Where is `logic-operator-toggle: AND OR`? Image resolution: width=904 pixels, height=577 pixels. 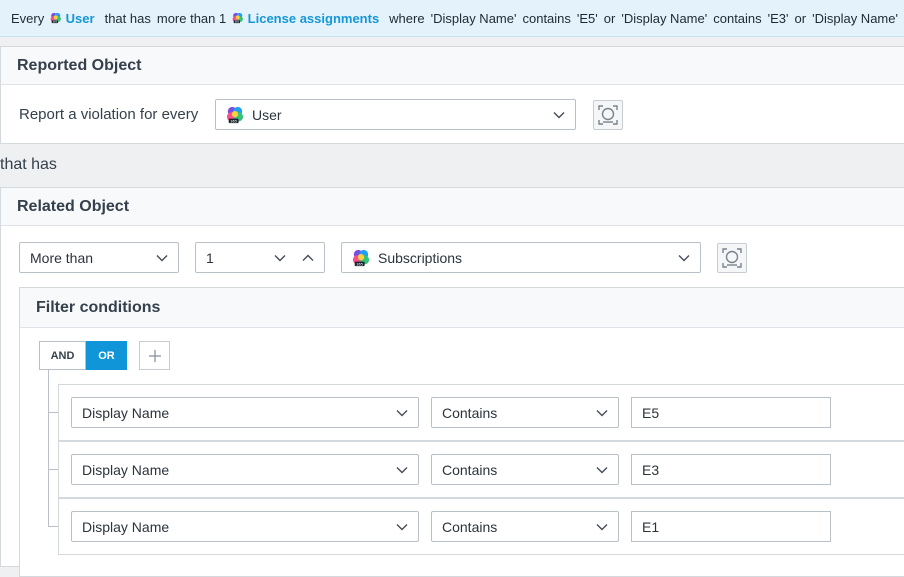 logic-operator-toggle: AND OR is located at coordinates (83, 355).